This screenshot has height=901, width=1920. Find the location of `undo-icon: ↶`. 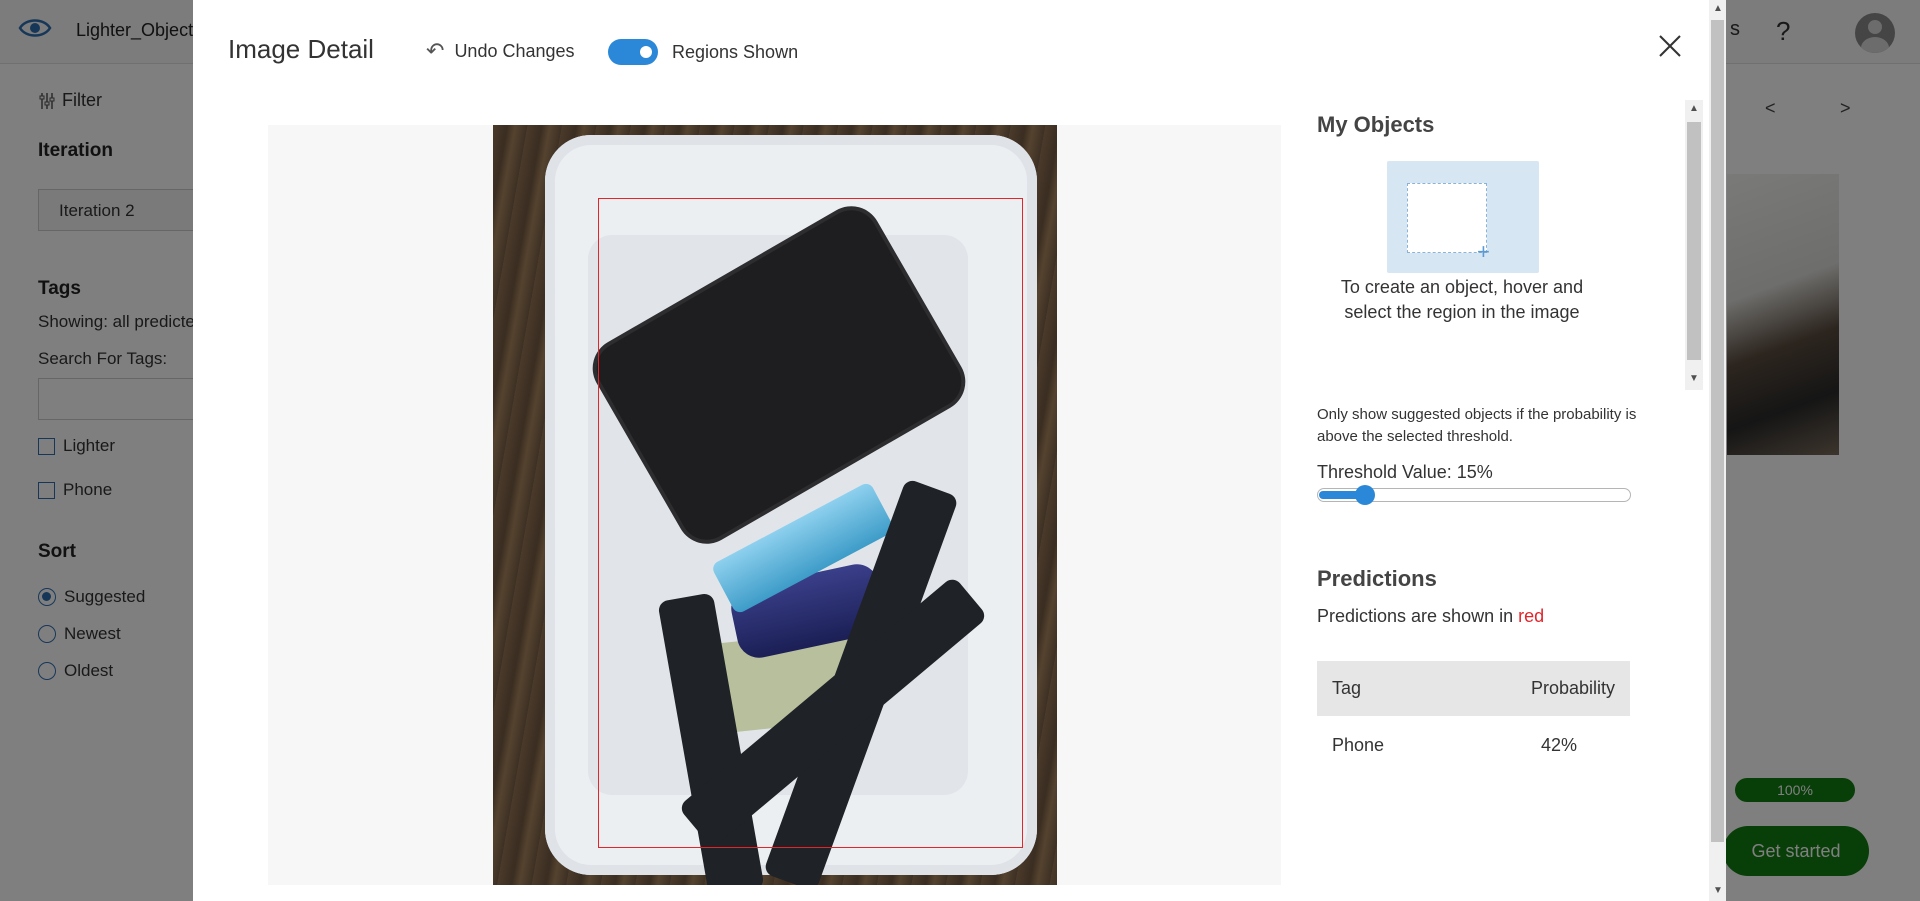

undo-icon: ↶ is located at coordinates (435, 50).